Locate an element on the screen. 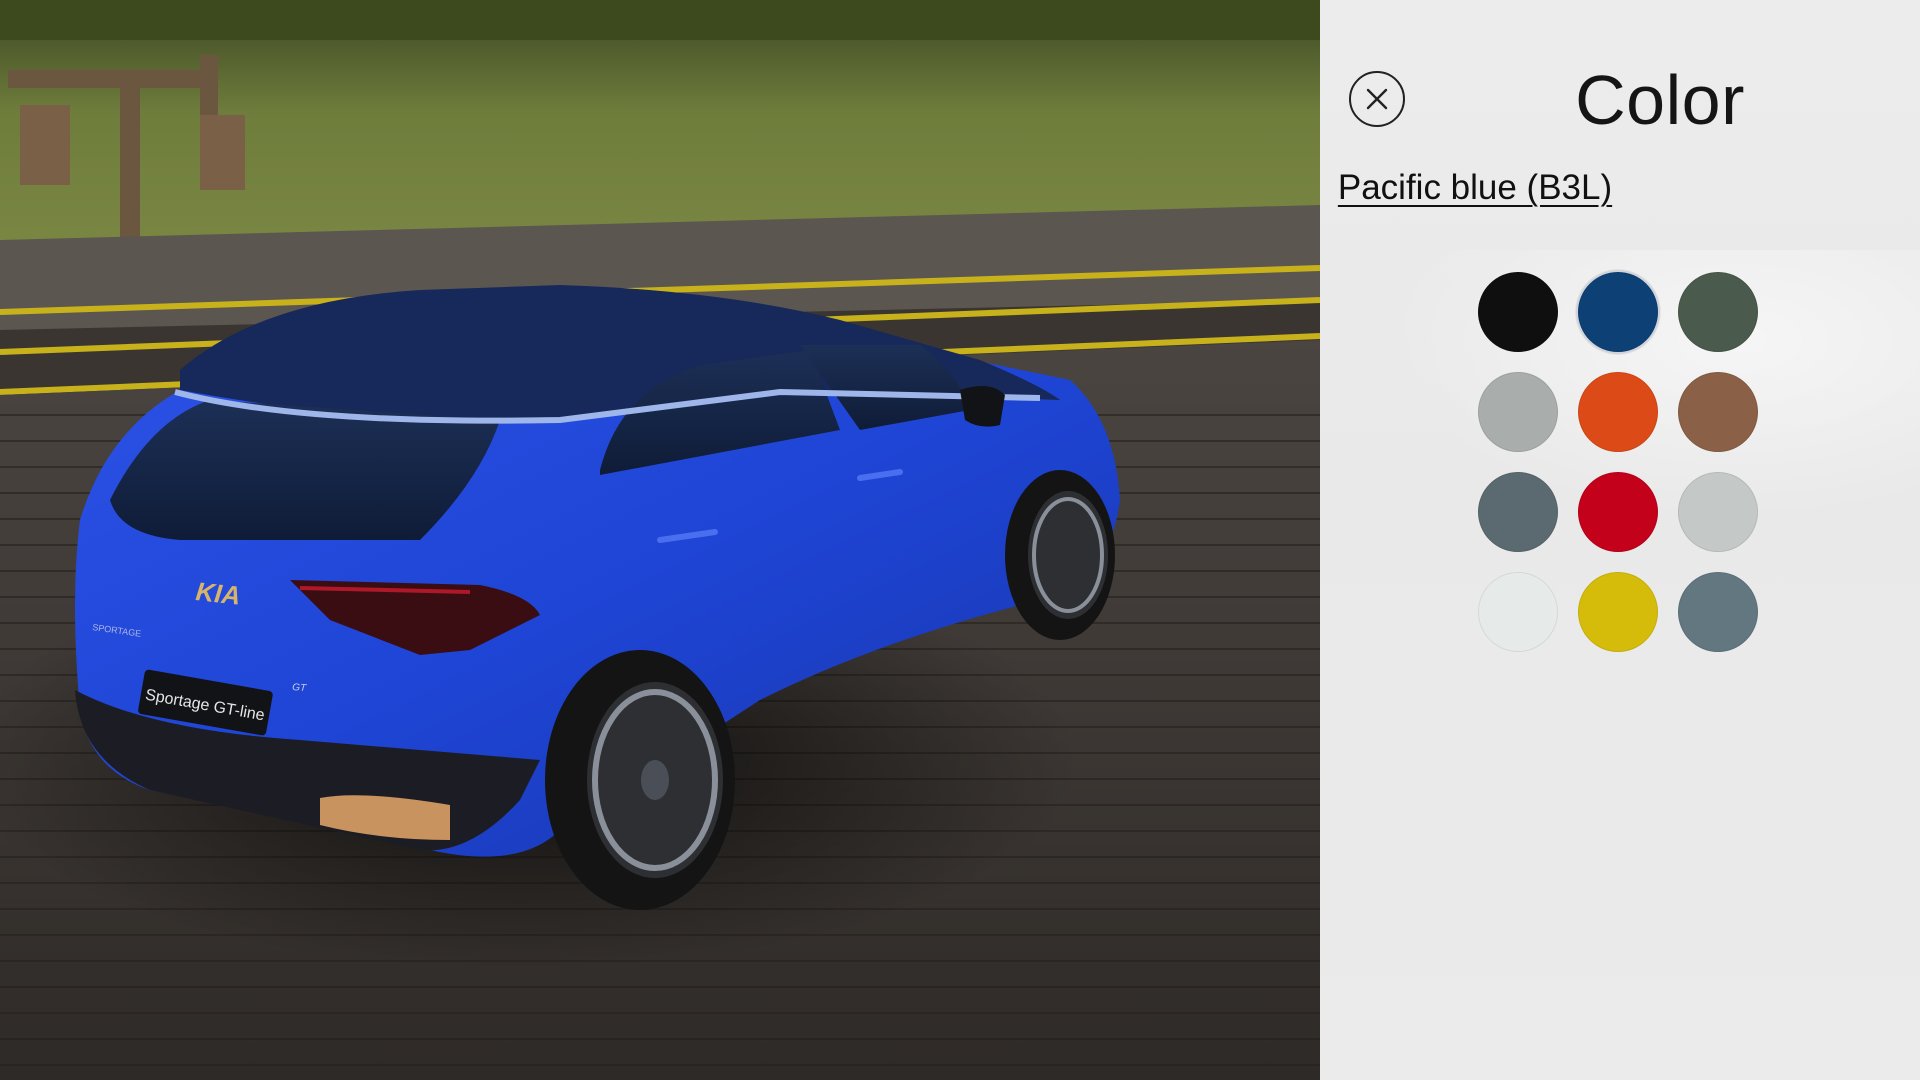 The image size is (1920, 1080). panel-title: Color is located at coordinates (1660, 100).